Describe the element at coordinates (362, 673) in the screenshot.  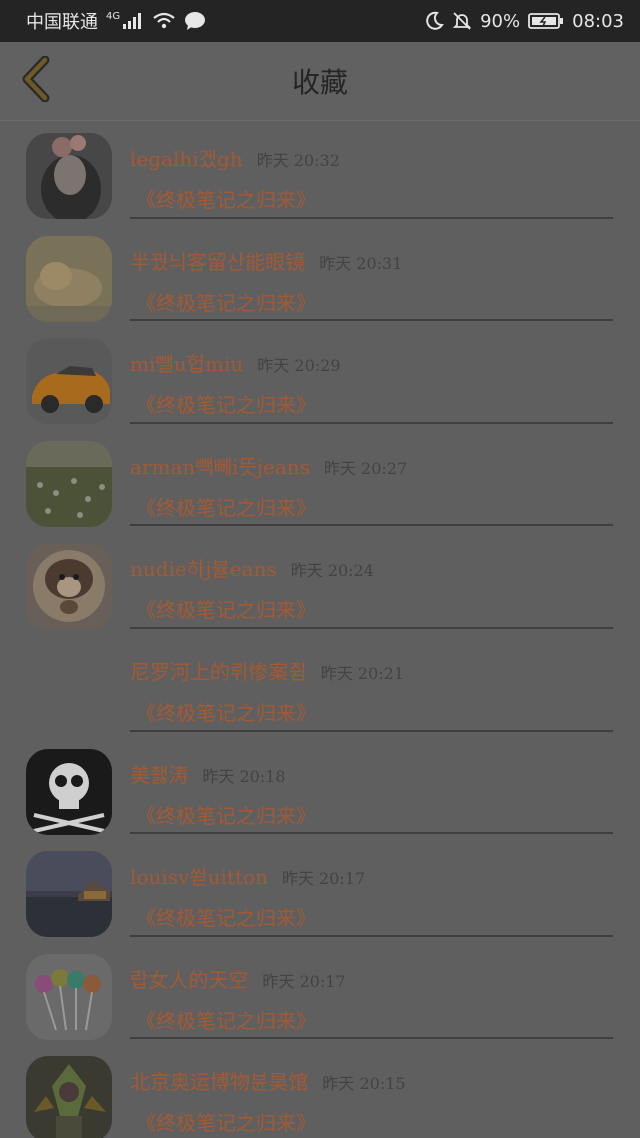
I see `favorite-time: 昨天 20:21` at that location.